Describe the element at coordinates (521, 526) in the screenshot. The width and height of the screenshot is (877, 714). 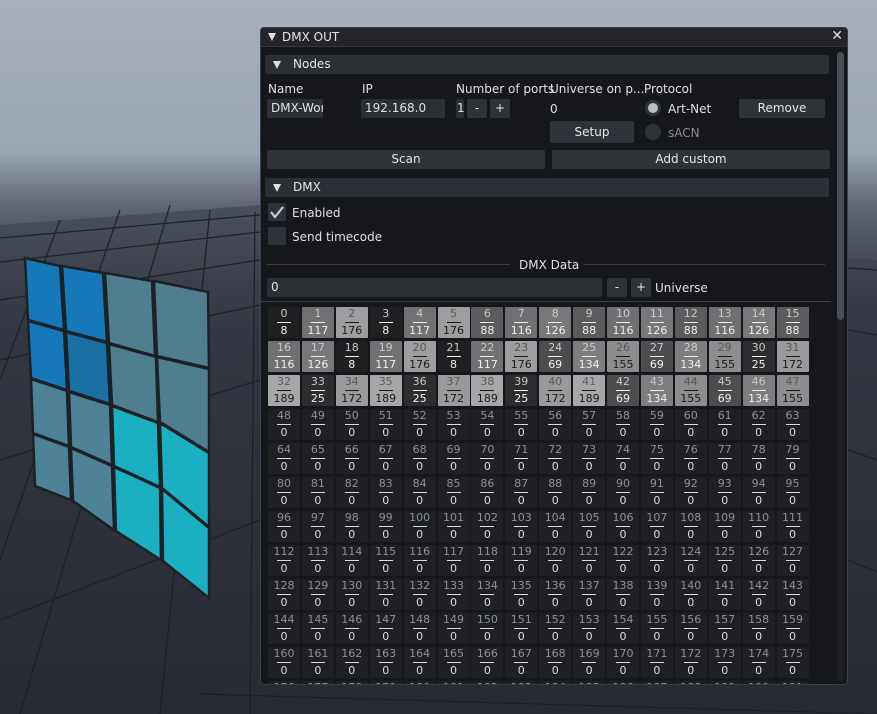
I see `dmx-channel-cell: 103 0` at that location.